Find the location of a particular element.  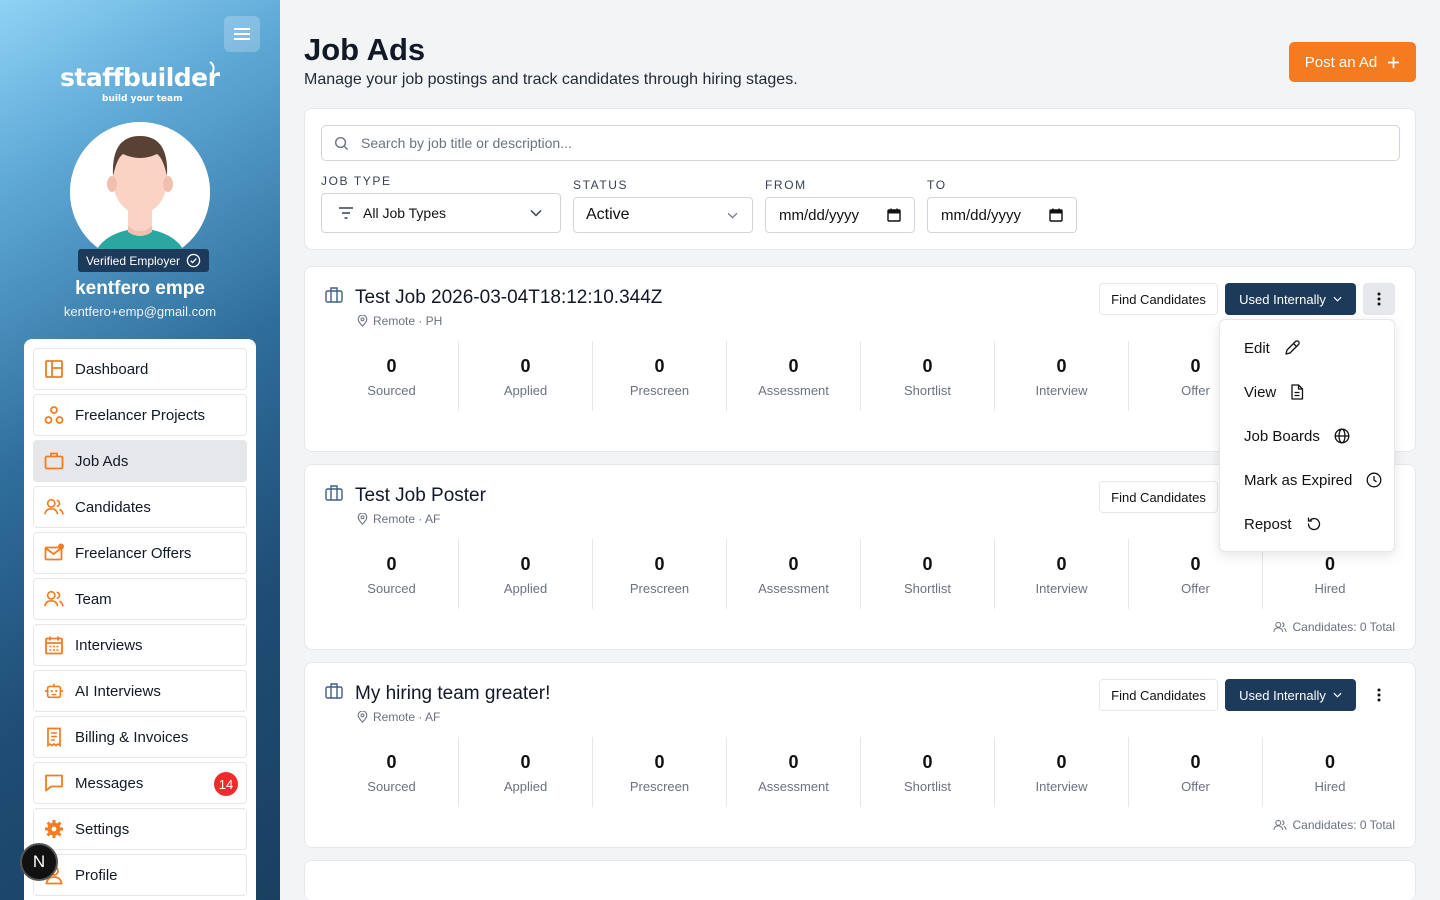

sidebar-item-label: Billing & Invoices is located at coordinates (132, 737).